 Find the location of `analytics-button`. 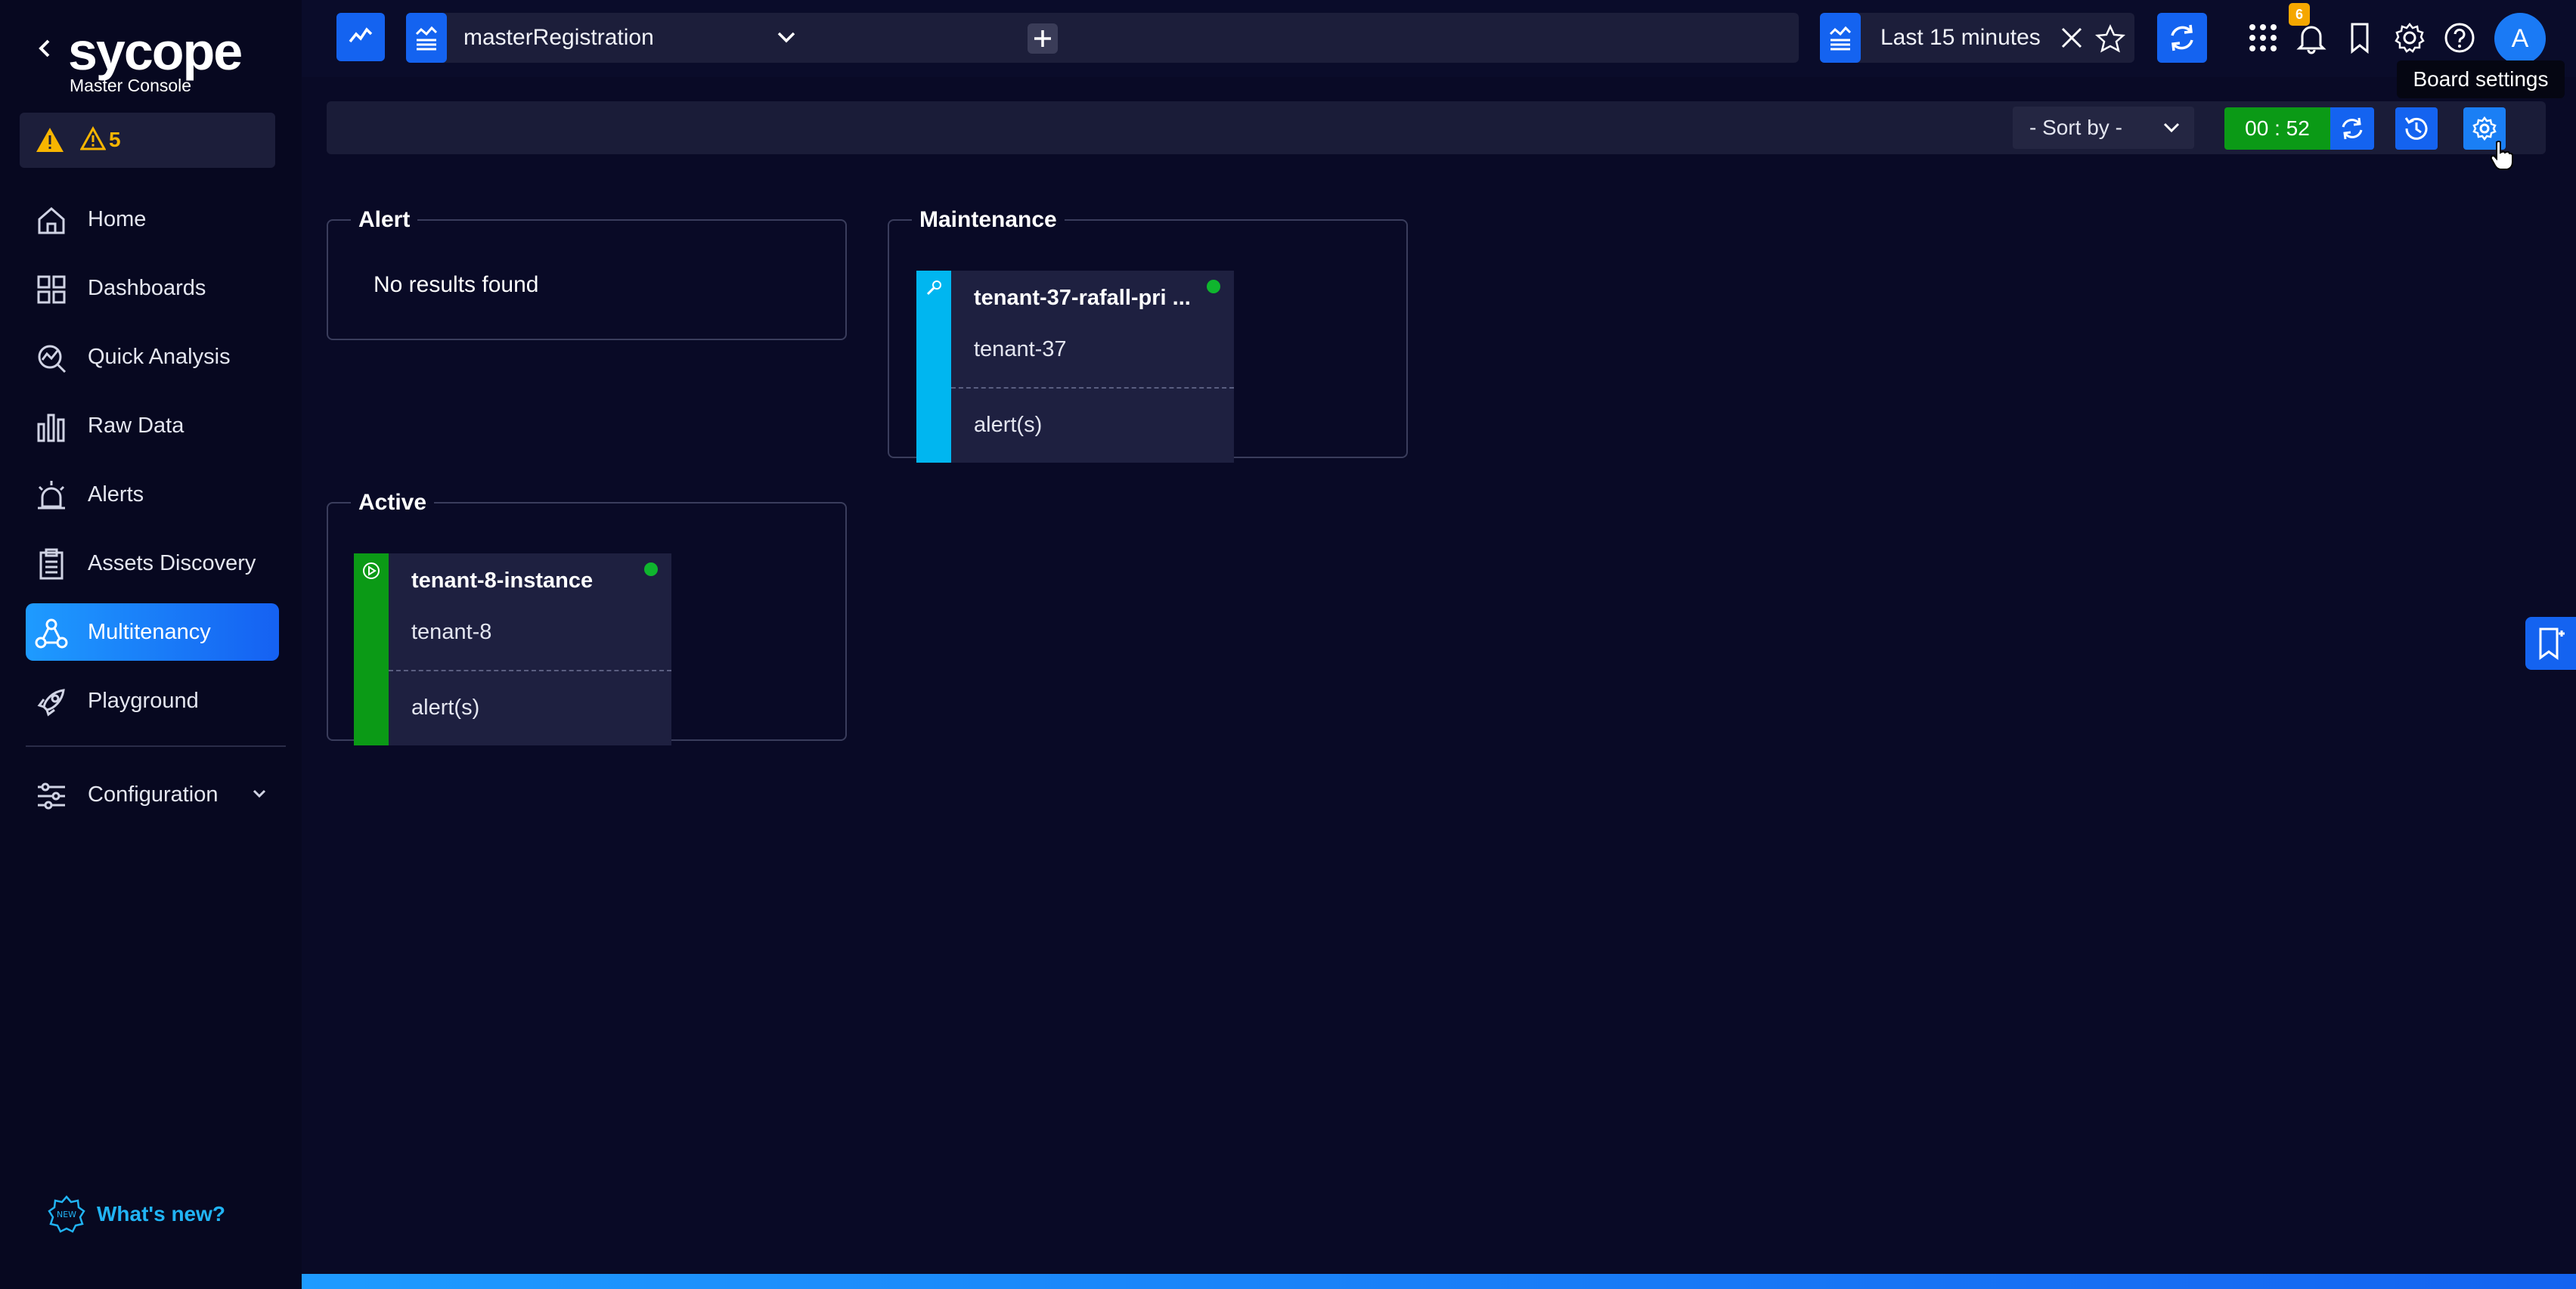

analytics-button is located at coordinates (360, 37).